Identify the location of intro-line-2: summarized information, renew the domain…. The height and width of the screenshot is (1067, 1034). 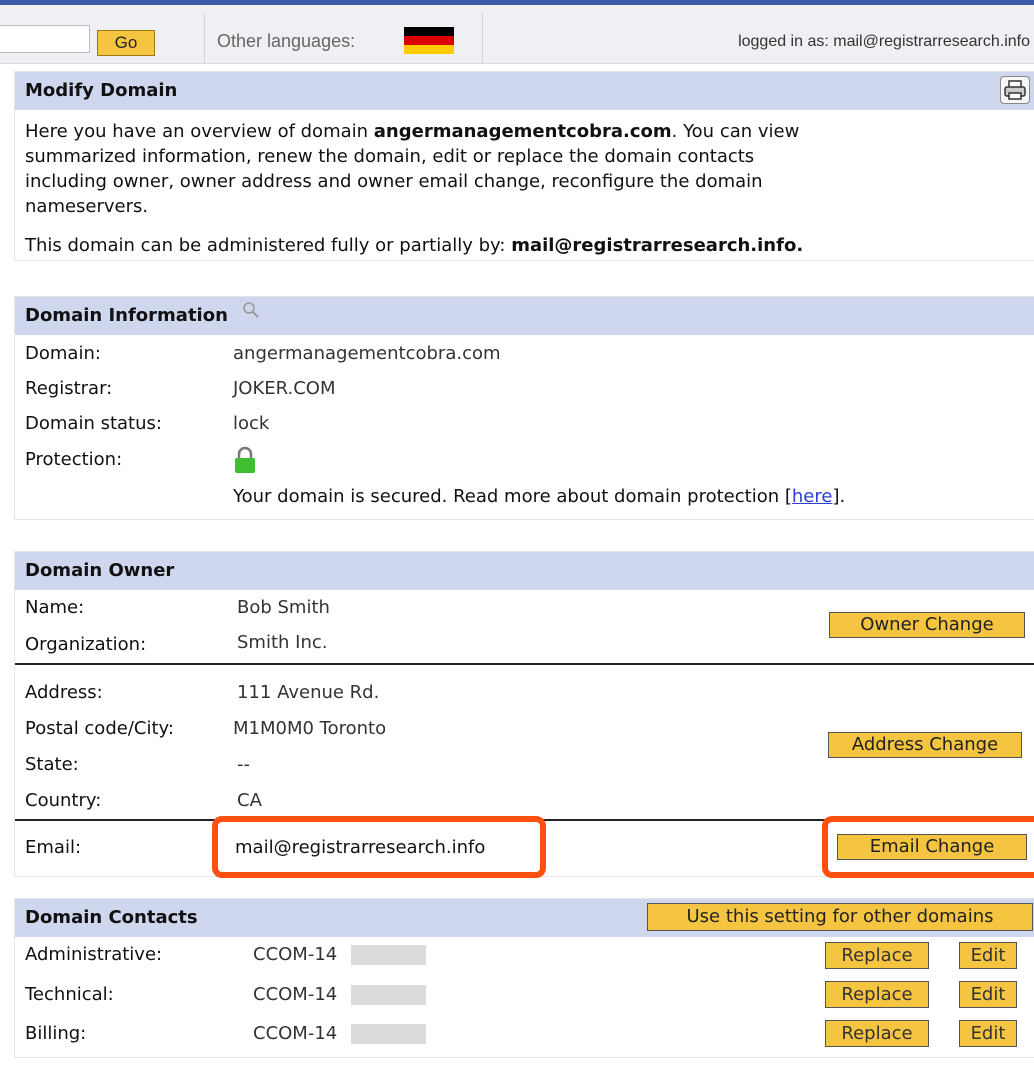
(390, 156).